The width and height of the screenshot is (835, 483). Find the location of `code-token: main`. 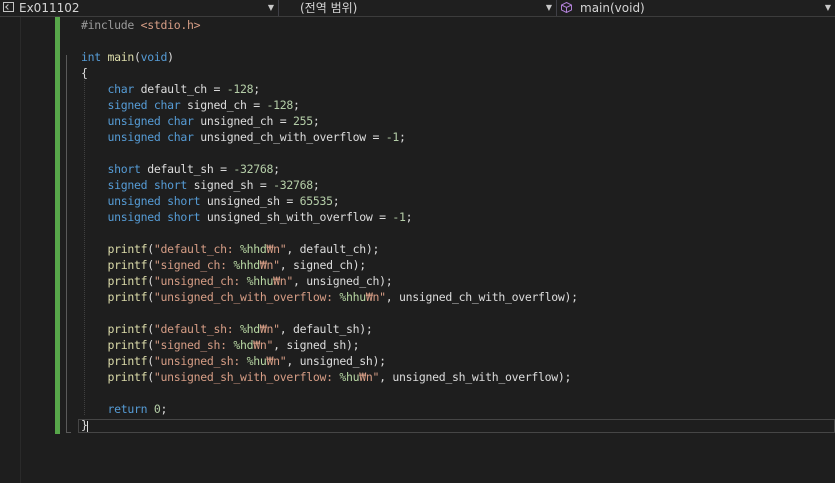

code-token: main is located at coordinates (121, 57).